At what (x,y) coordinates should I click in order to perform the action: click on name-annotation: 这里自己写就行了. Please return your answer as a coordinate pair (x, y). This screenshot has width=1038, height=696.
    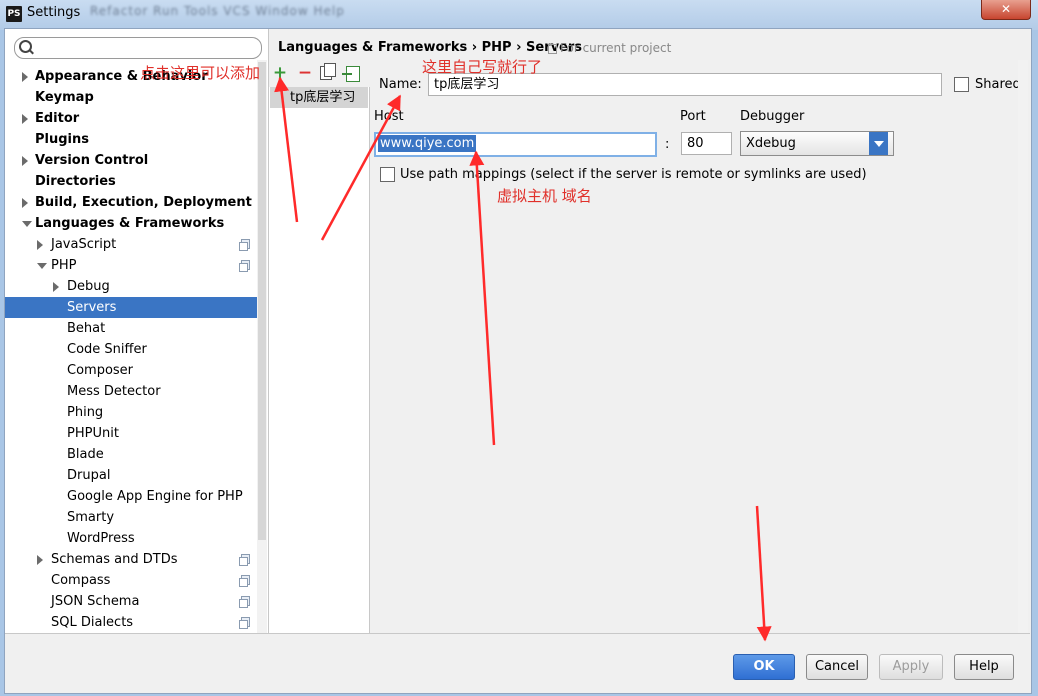
    Looking at the image, I should click on (482, 67).